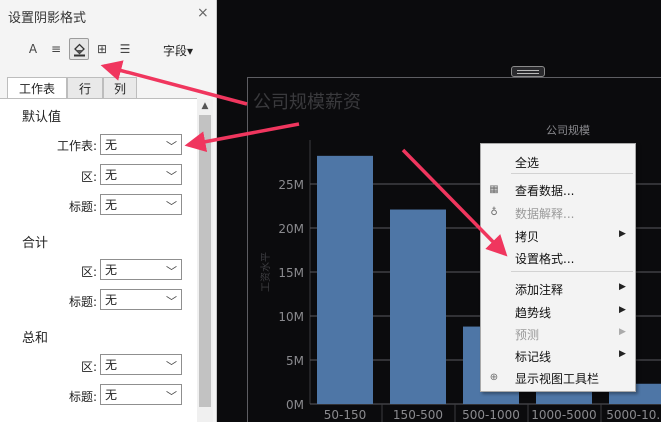  What do you see at coordinates (291, 229) in the screenshot?
I see `y-tick-label: 20M` at bounding box center [291, 229].